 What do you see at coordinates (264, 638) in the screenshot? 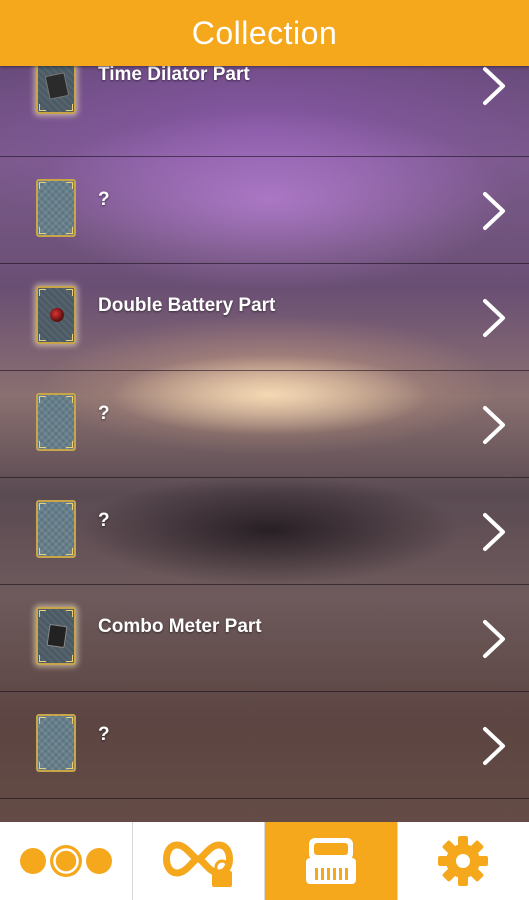
I see `collection-item-combo-meter: Combo Meter Part` at bounding box center [264, 638].